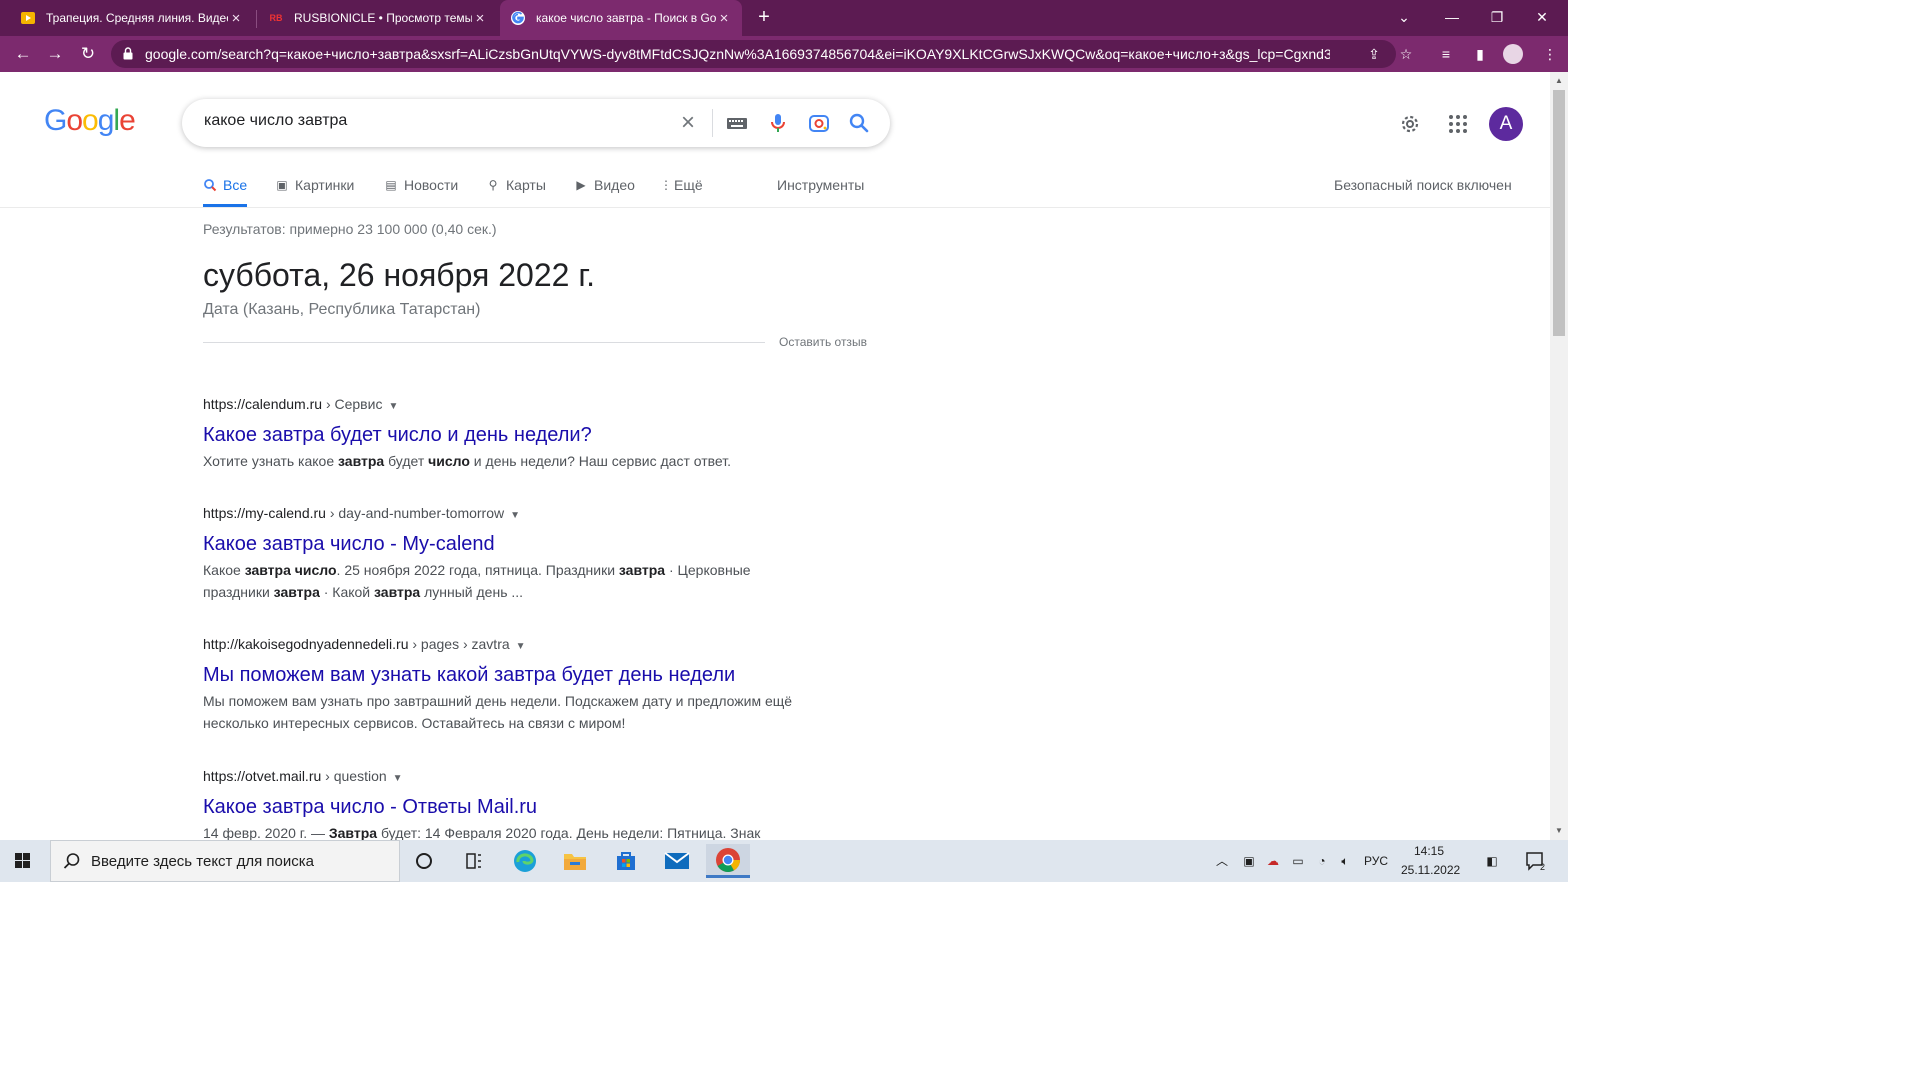 Image resolution: width=1920 pixels, height=1080 pixels. What do you see at coordinates (1249, 861) in the screenshot?
I see `meet-now-icon: ▣` at bounding box center [1249, 861].